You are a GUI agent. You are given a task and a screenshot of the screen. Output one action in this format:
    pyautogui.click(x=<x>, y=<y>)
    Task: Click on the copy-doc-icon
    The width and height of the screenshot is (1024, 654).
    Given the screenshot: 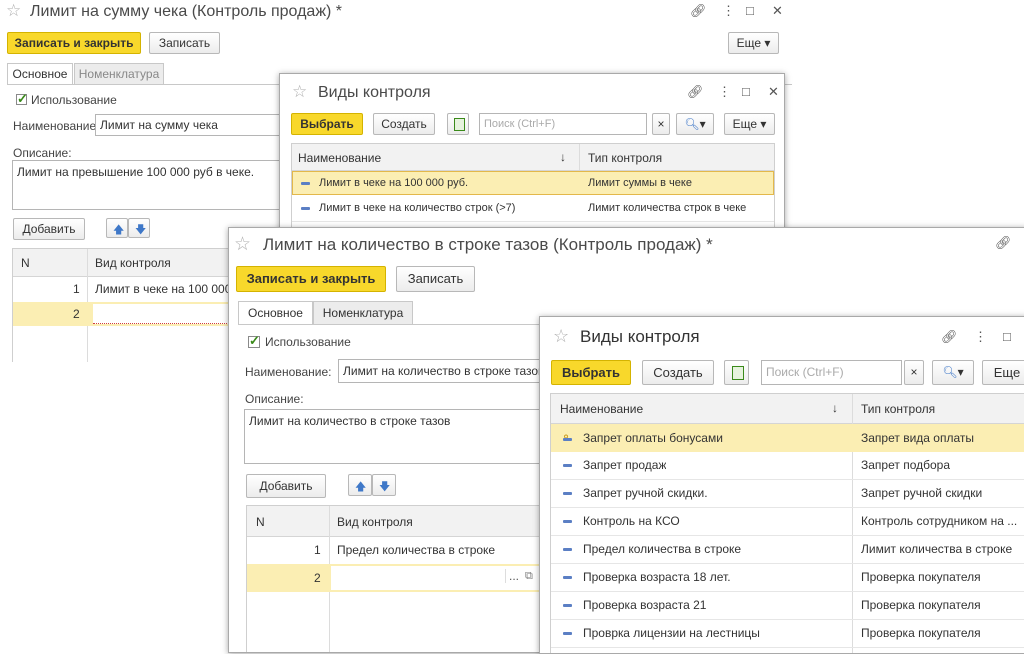 What is the action you would take?
    pyautogui.click(x=738, y=373)
    